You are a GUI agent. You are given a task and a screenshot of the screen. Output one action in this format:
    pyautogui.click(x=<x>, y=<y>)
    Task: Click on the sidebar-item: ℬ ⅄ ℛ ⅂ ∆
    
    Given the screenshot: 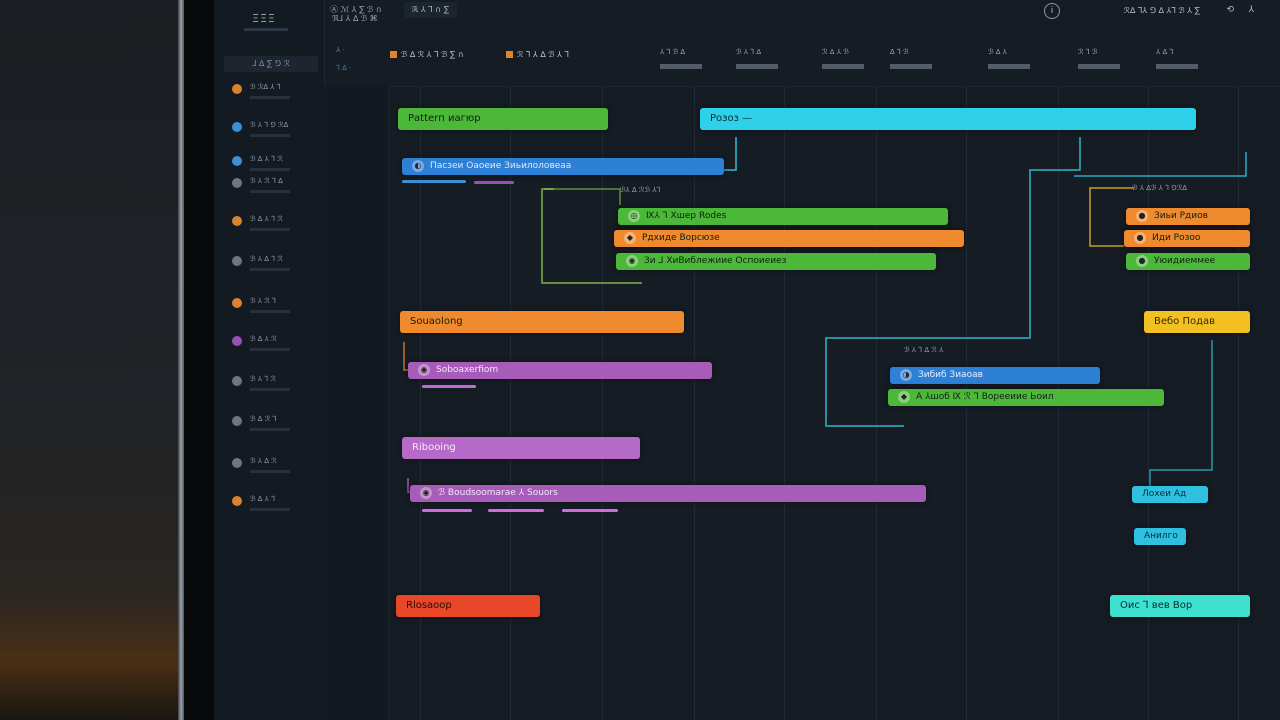 What is the action you would take?
    pyautogui.click(x=274, y=190)
    